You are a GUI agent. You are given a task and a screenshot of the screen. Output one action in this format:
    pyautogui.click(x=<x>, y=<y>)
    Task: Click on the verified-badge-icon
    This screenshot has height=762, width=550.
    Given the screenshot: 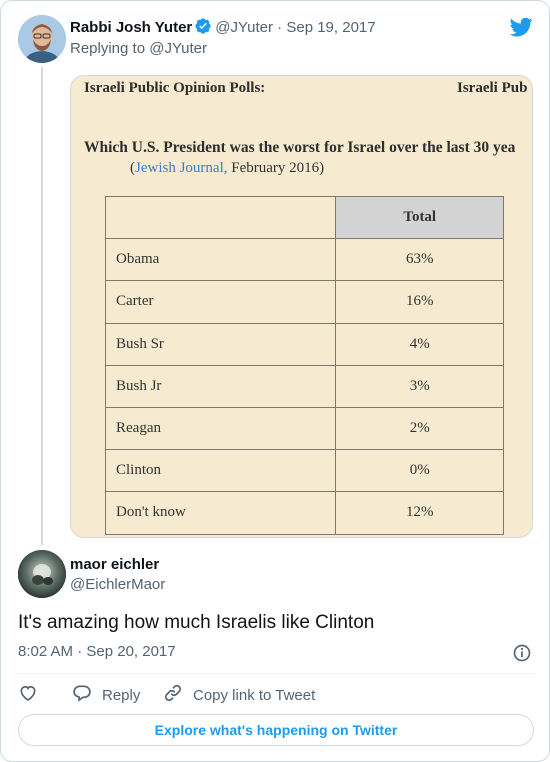 What is the action you would take?
    pyautogui.click(x=203, y=29)
    